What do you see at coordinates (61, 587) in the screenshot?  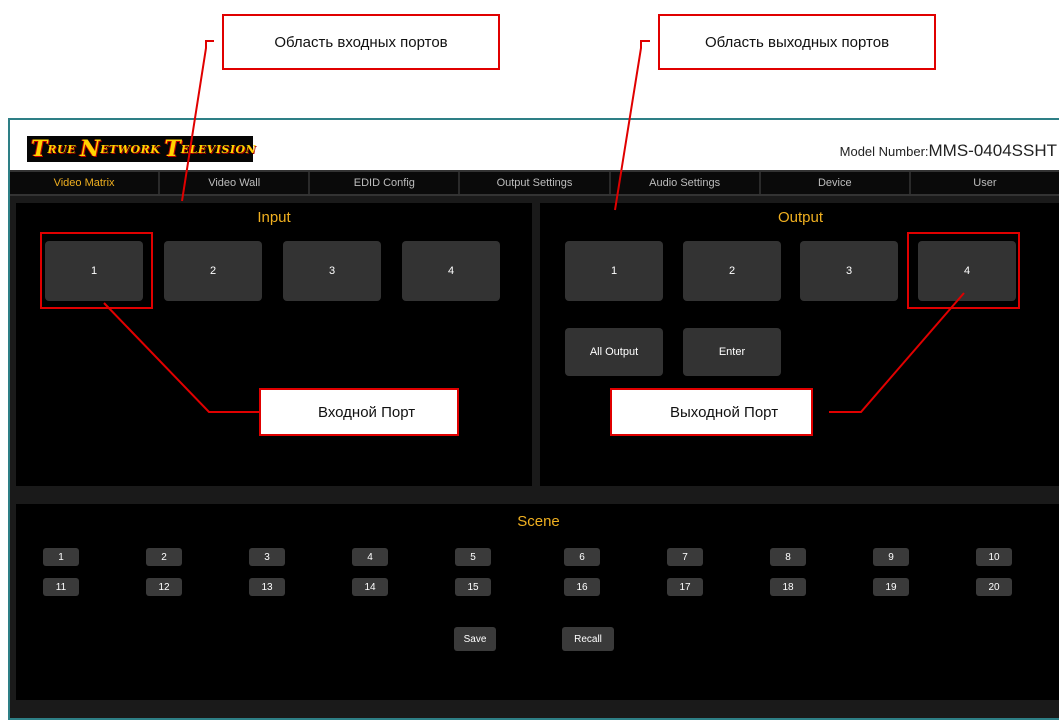 I see `scene-button-11: 11` at bounding box center [61, 587].